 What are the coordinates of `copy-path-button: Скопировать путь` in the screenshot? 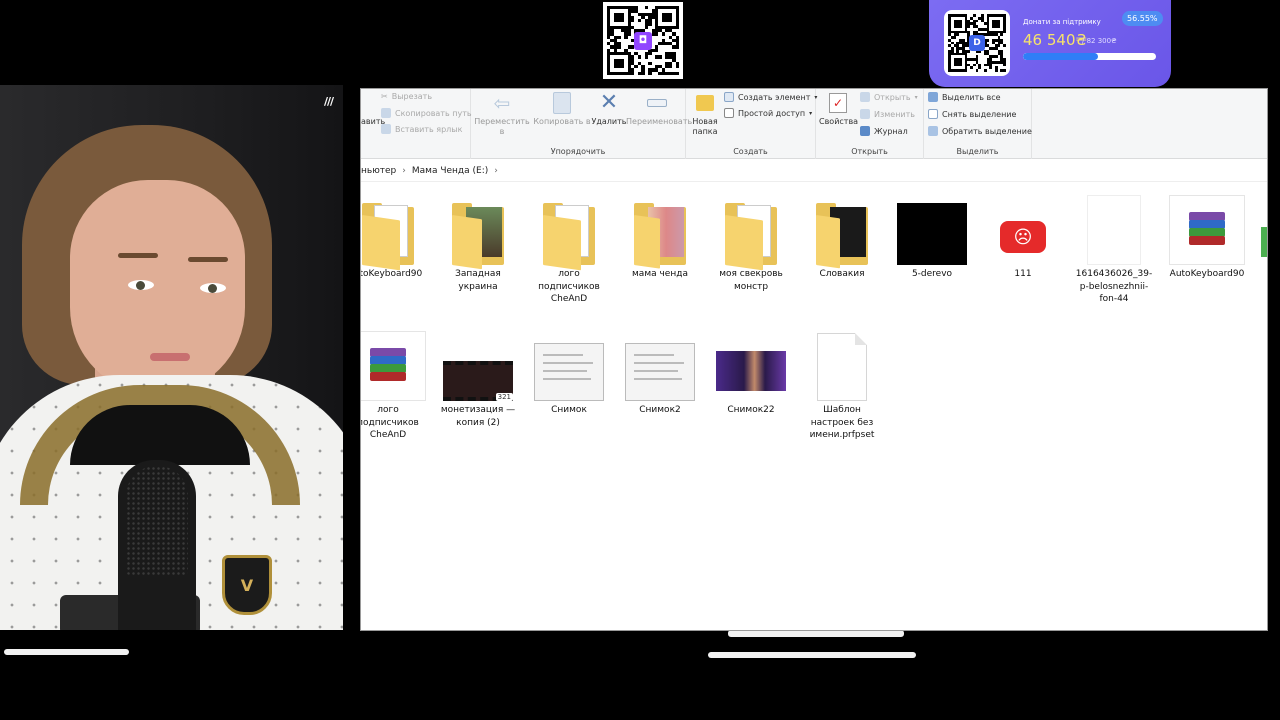 It's located at (426, 113).